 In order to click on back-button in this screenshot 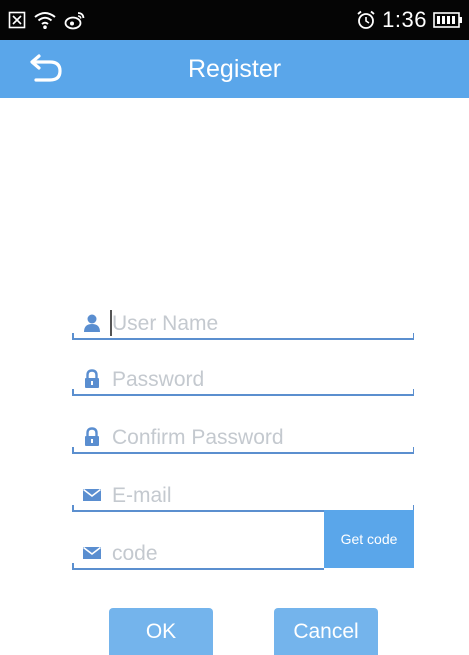, I will do `click(46, 69)`.